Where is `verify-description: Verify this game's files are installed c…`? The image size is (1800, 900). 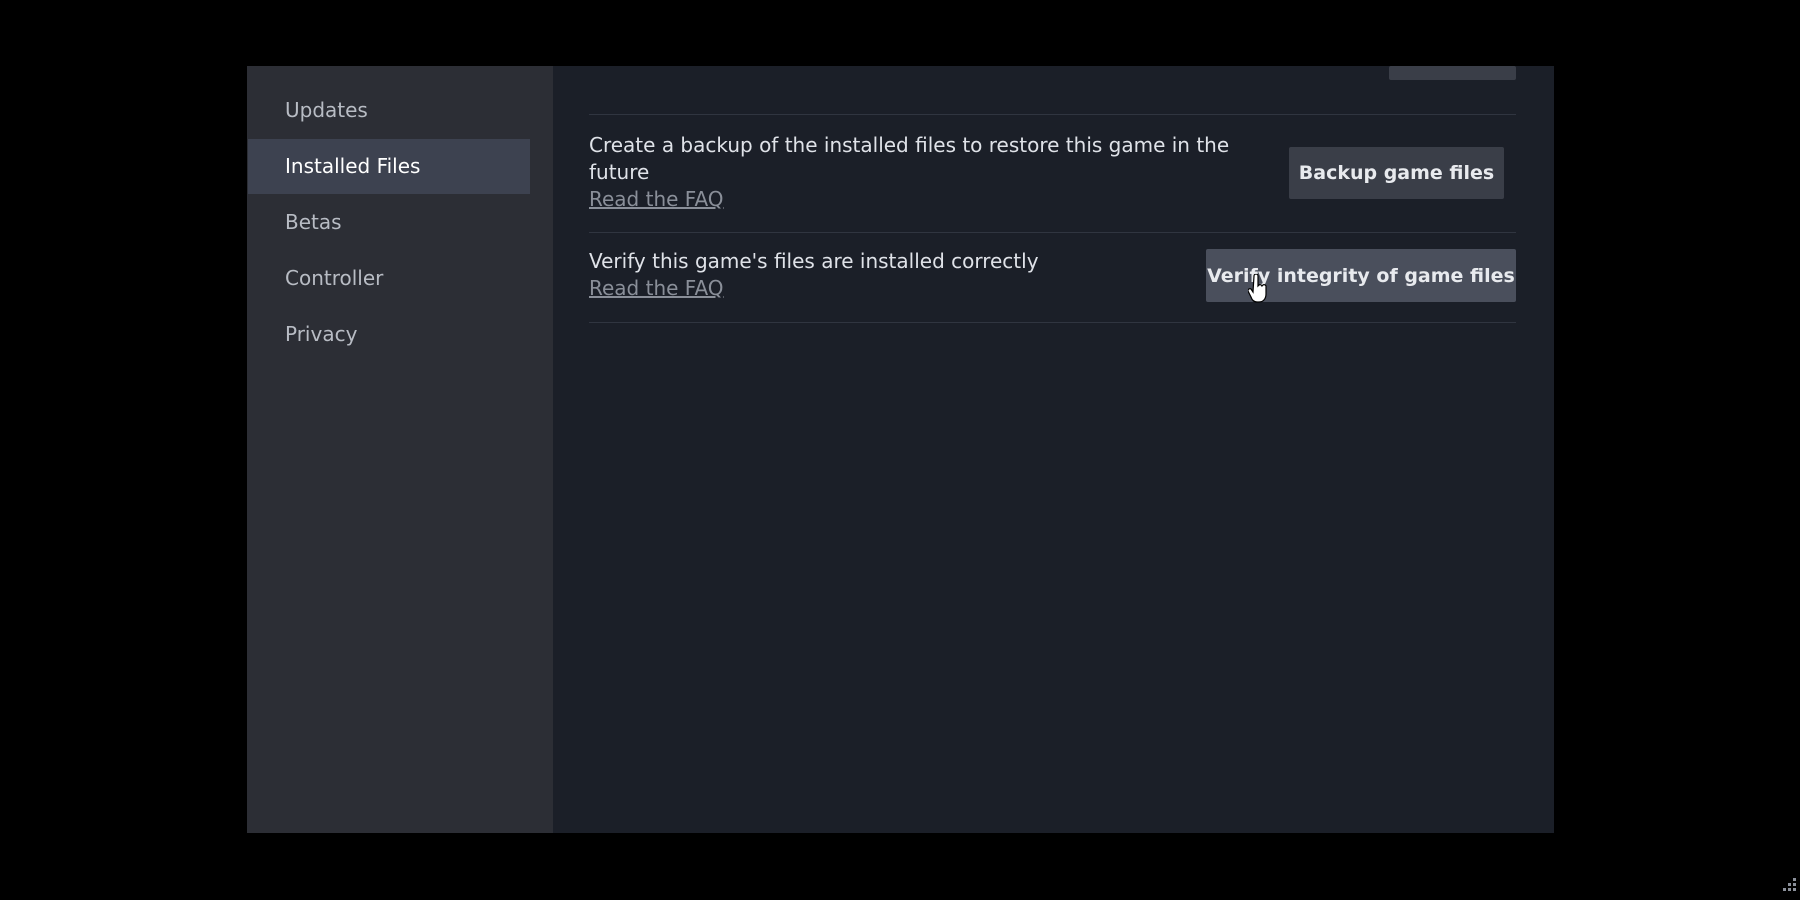
verify-description: Verify this game's files are installed c… is located at coordinates (814, 261).